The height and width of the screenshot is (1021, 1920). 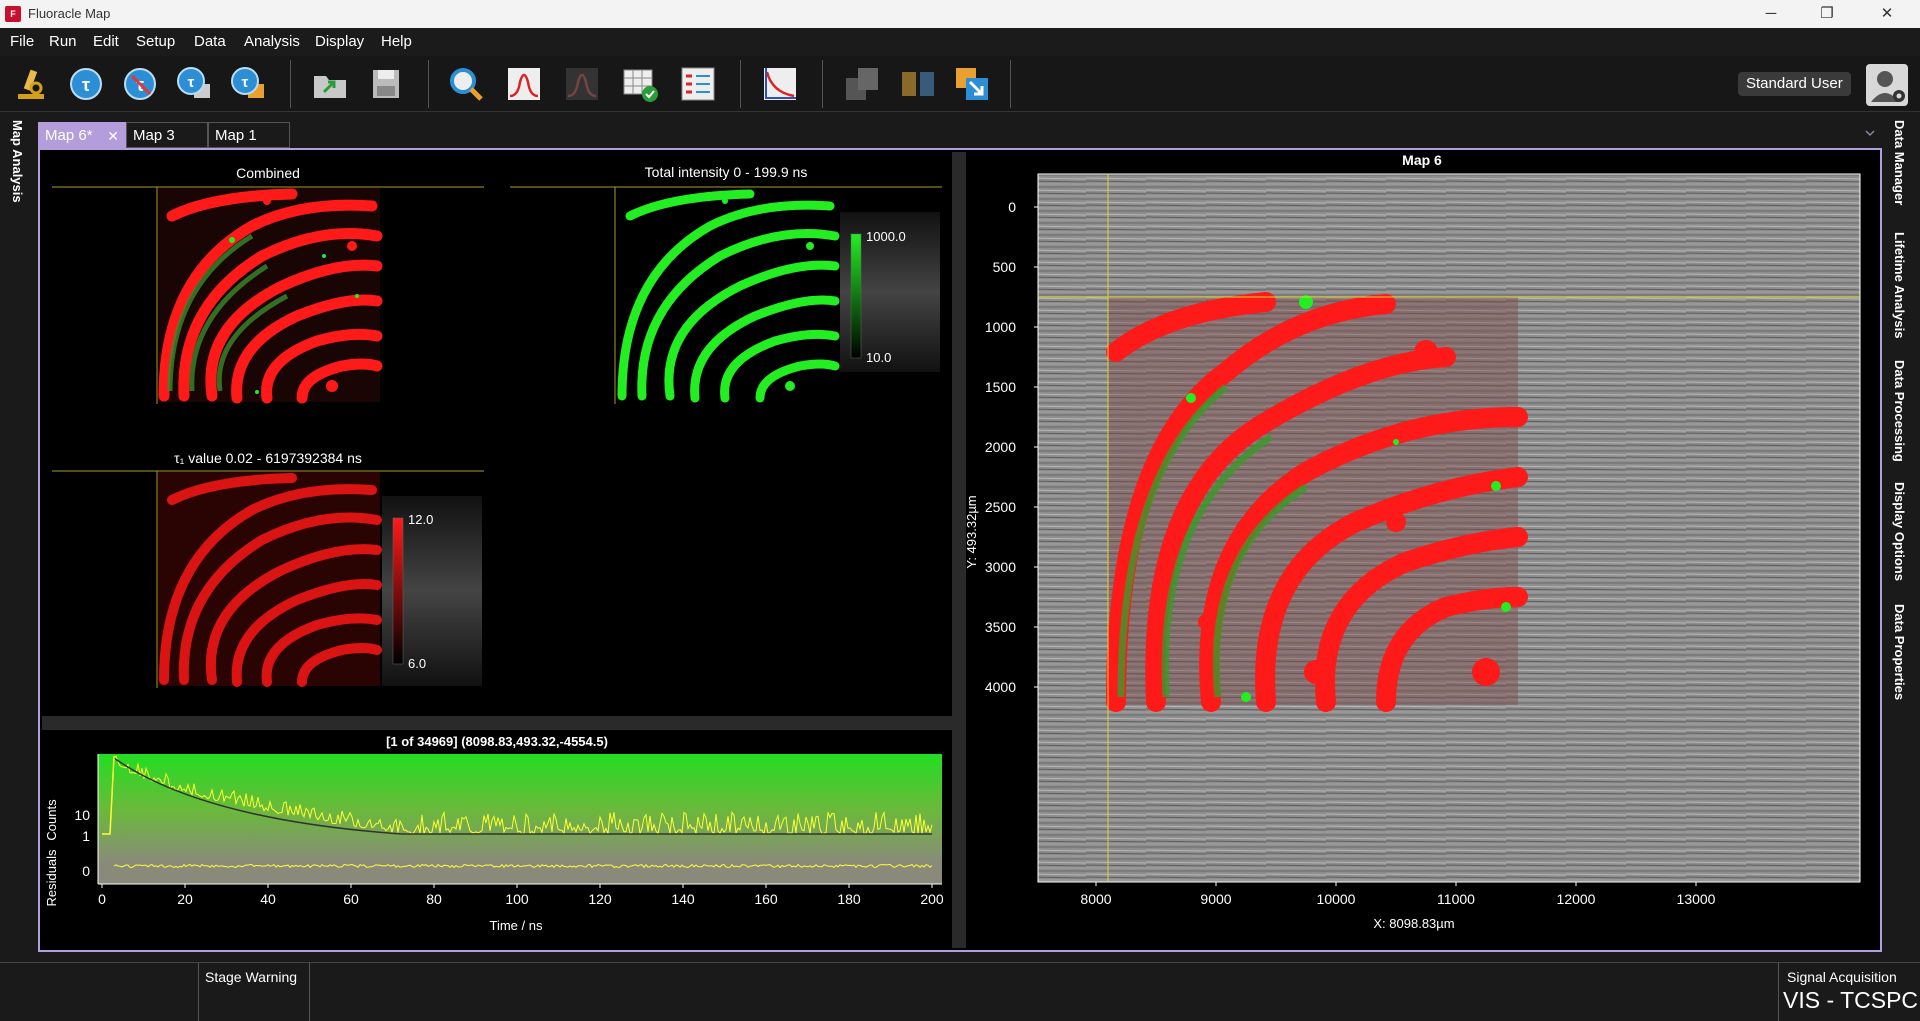 What do you see at coordinates (1899, 531) in the screenshot?
I see `sidebar-display-options: Display Options` at bounding box center [1899, 531].